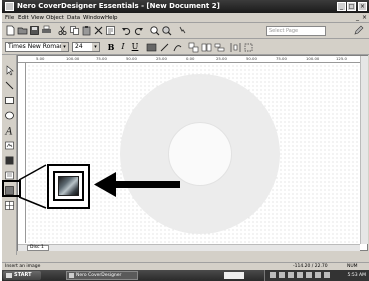 Image resolution: width=369 pixels, height=281 pixels. Describe the element at coordinates (166, 30) in the screenshot. I see `zoom-out-icon` at that location.